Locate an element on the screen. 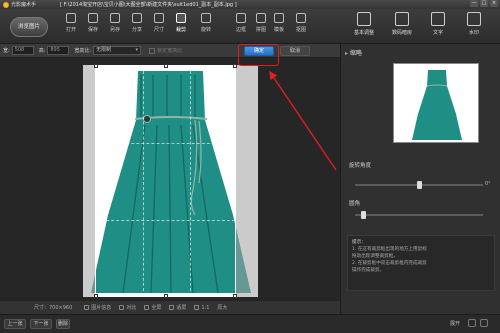 This screenshot has width=500, height=333. cutout-tool: 抠图 is located at coordinates (301, 23).